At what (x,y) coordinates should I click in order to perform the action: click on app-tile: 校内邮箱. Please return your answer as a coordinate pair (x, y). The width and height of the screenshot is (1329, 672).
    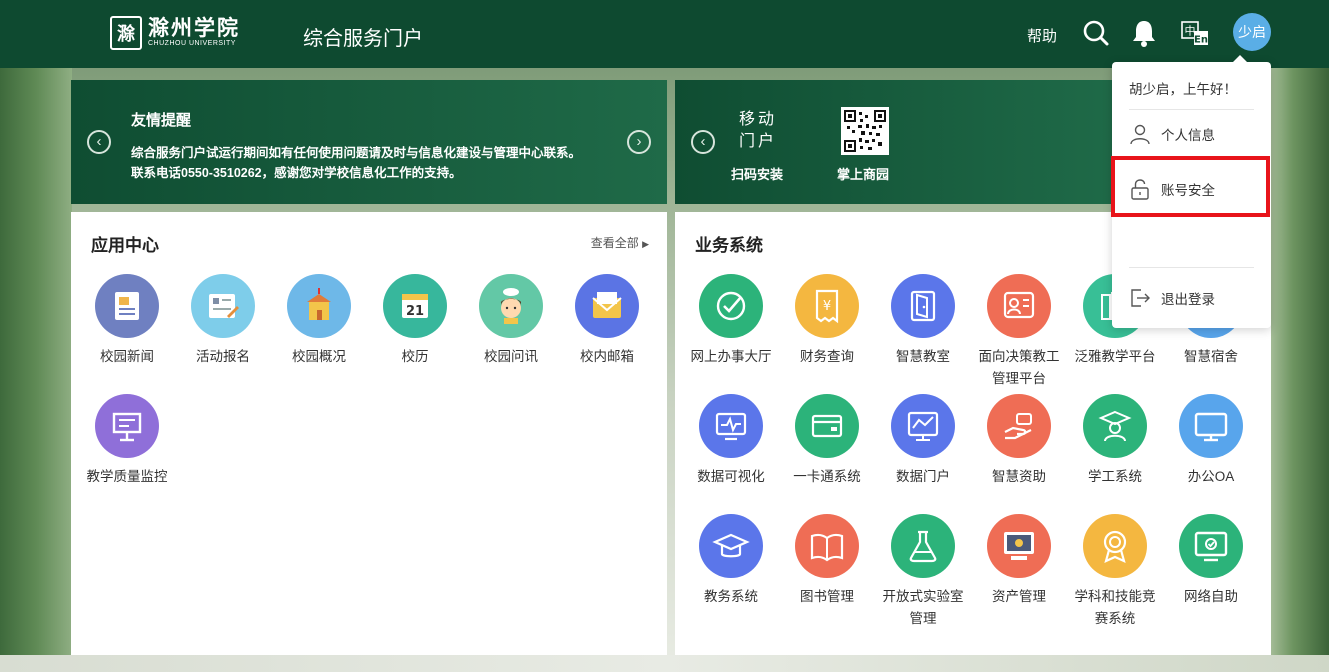
    Looking at the image, I should click on (607, 321).